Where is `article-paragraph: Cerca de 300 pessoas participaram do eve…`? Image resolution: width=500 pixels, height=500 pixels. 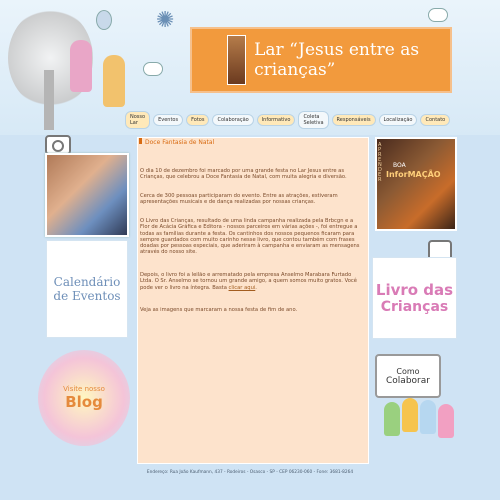 article-paragraph: Cerca de 300 pessoas participaram do eve… is located at coordinates (239, 199).